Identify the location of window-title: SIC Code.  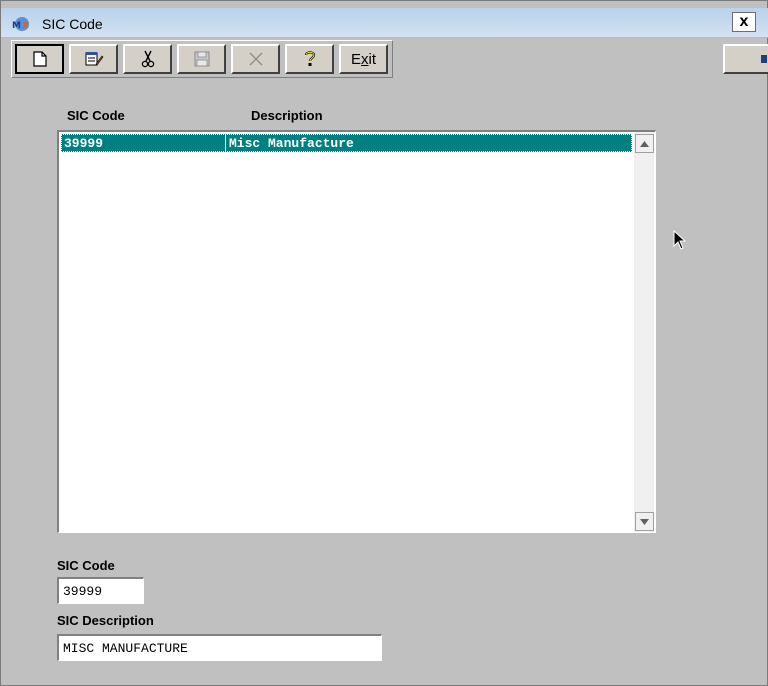
(72, 24).